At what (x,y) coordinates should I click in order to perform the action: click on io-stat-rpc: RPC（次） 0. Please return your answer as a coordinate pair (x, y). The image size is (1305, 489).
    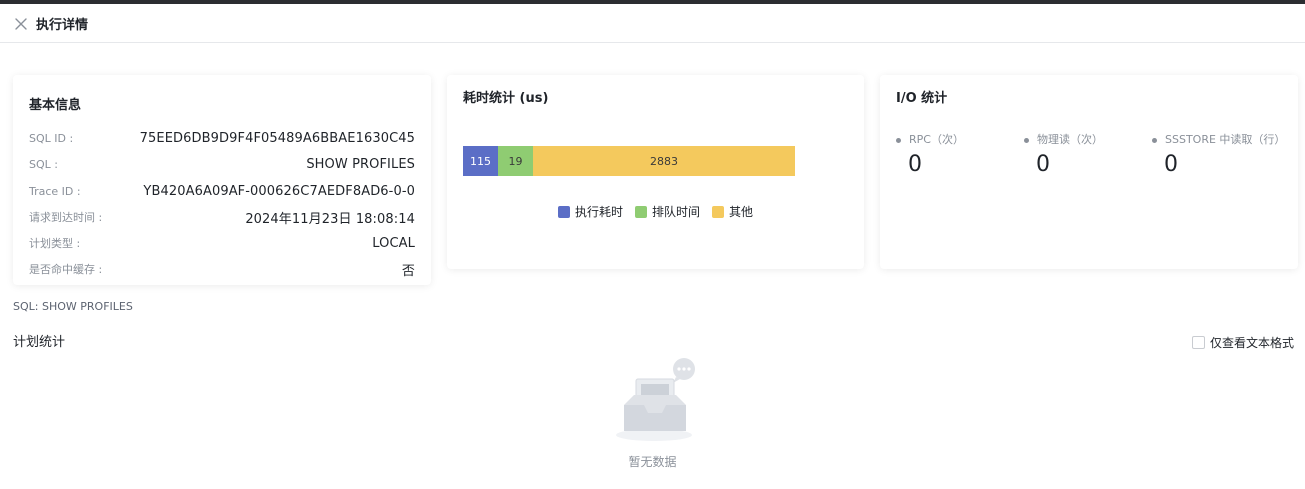
    Looking at the image, I should click on (960, 153).